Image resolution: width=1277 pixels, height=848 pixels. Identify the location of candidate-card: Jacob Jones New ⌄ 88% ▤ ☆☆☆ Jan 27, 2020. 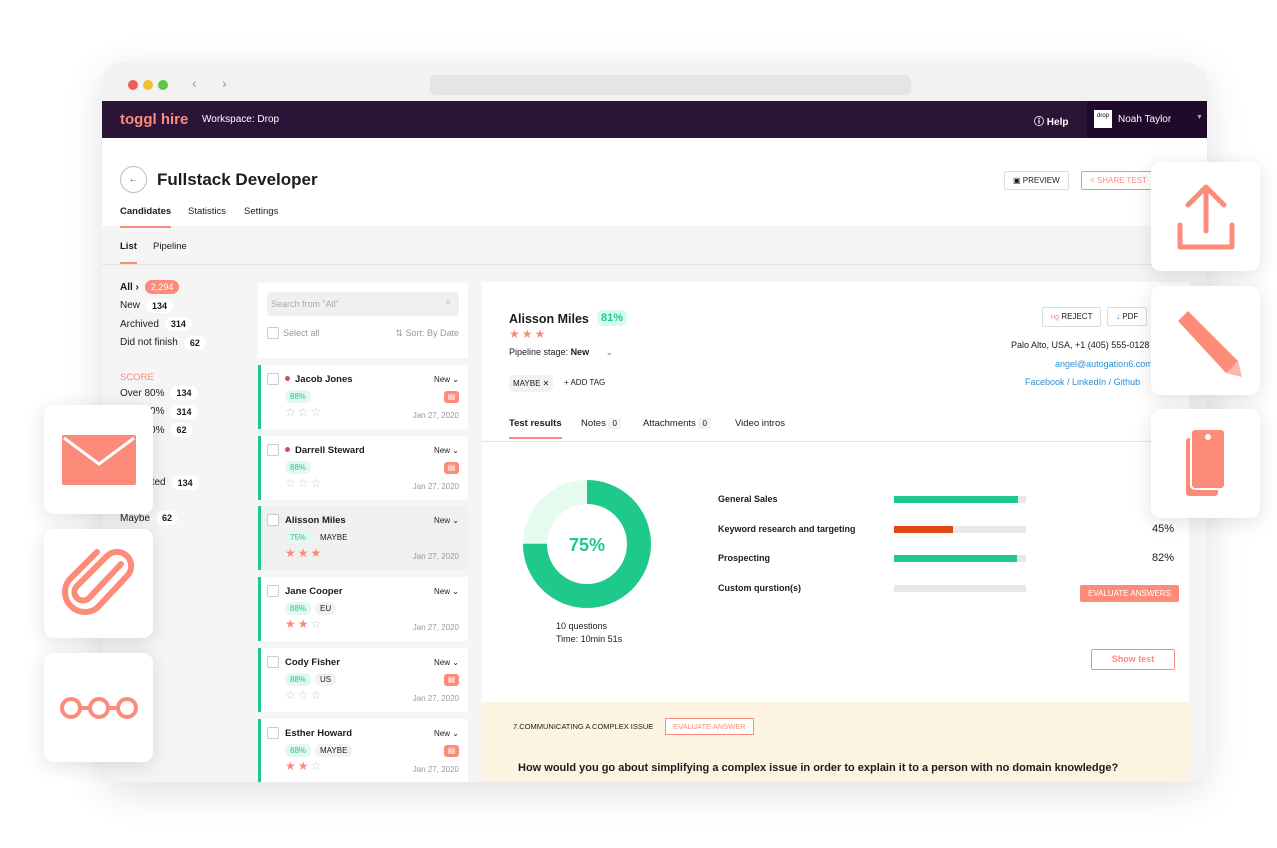
(363, 397).